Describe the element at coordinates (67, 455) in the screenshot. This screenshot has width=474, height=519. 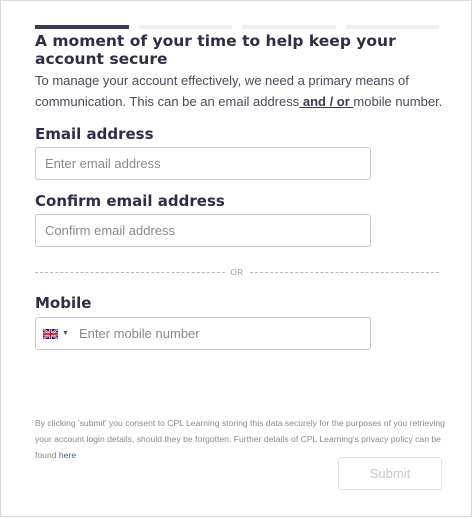
I see `privacy-policy-link: here` at that location.